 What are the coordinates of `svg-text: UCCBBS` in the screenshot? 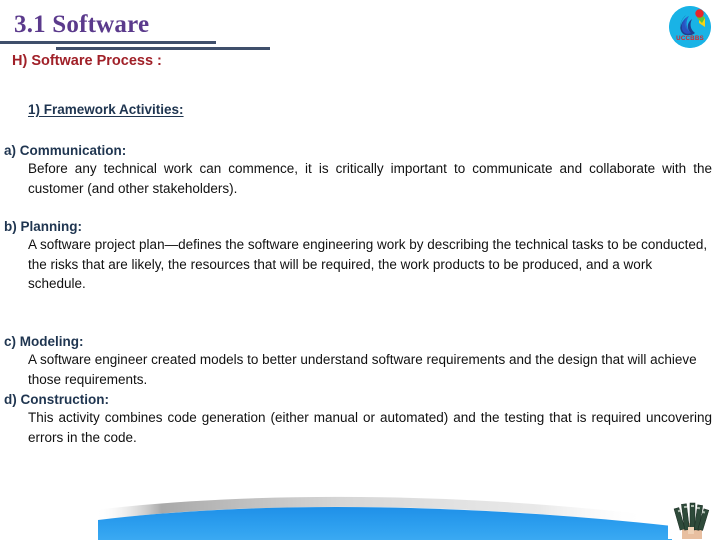 It's located at (690, 38).